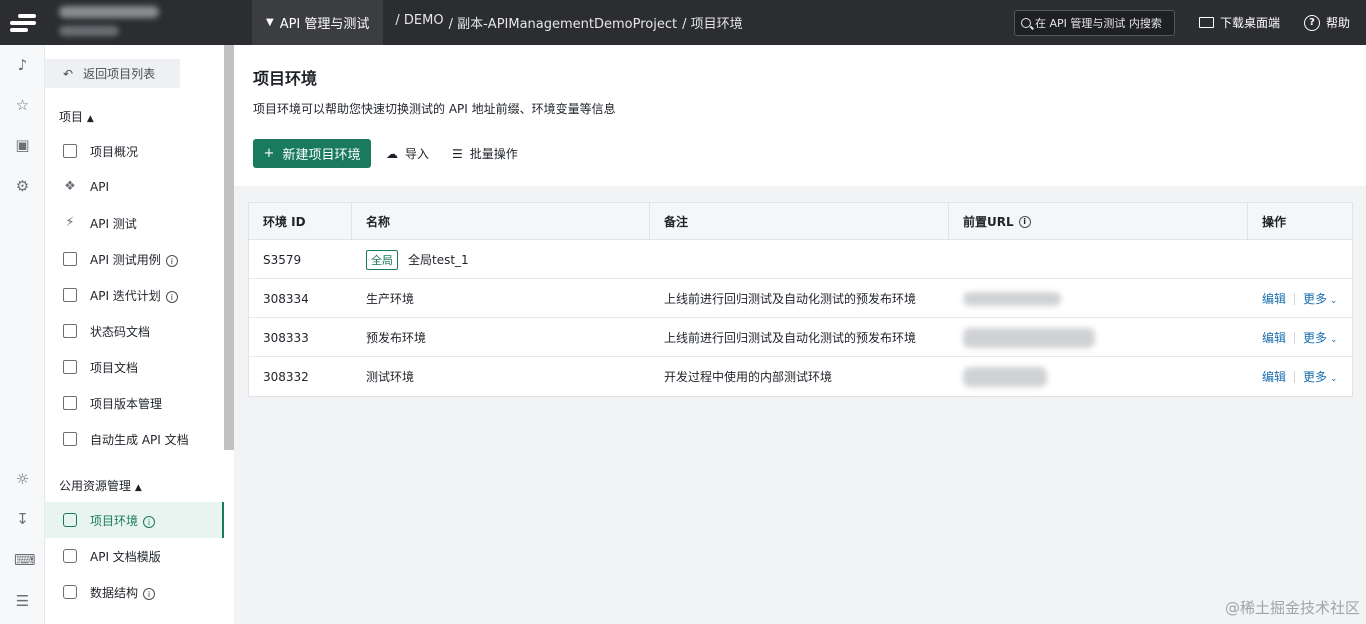 This screenshot has width=1366, height=624. What do you see at coordinates (800, 376) in the screenshot?
I see `table-row: 308332 测试环境 开发过程中使用的内部测试环境 编辑 更多 ⌄` at bounding box center [800, 376].